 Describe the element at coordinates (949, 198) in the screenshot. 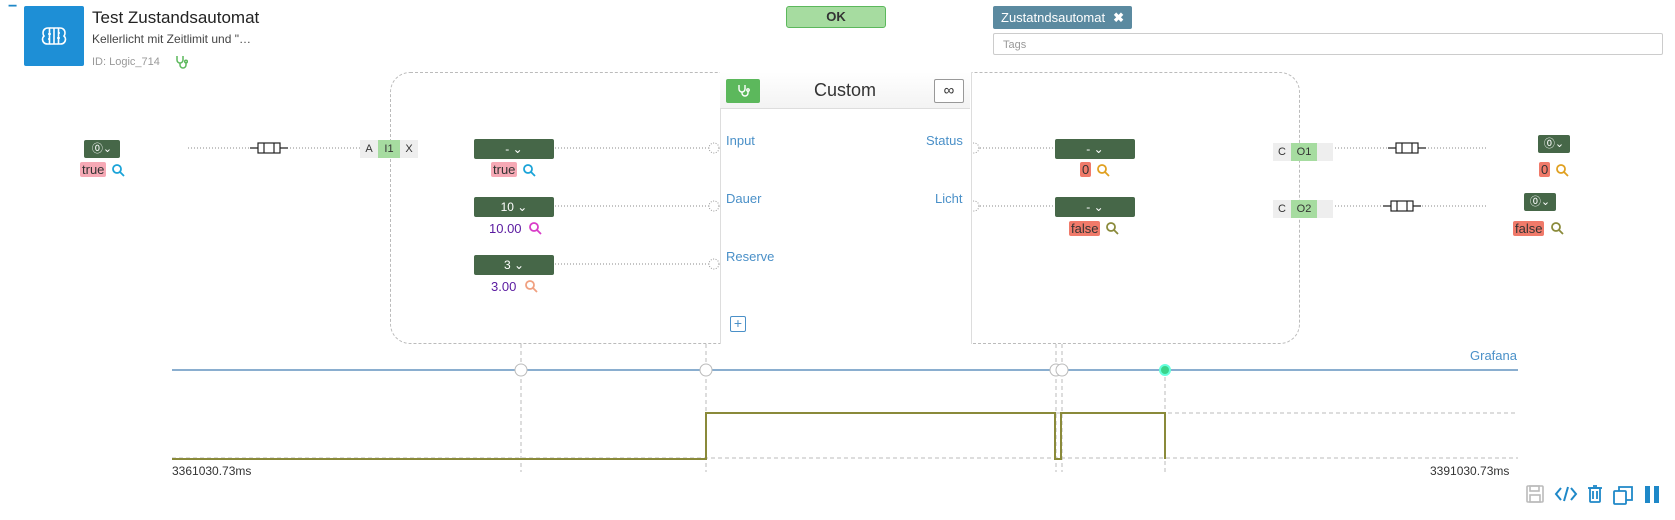

I see `output-label-licht: Licht` at that location.